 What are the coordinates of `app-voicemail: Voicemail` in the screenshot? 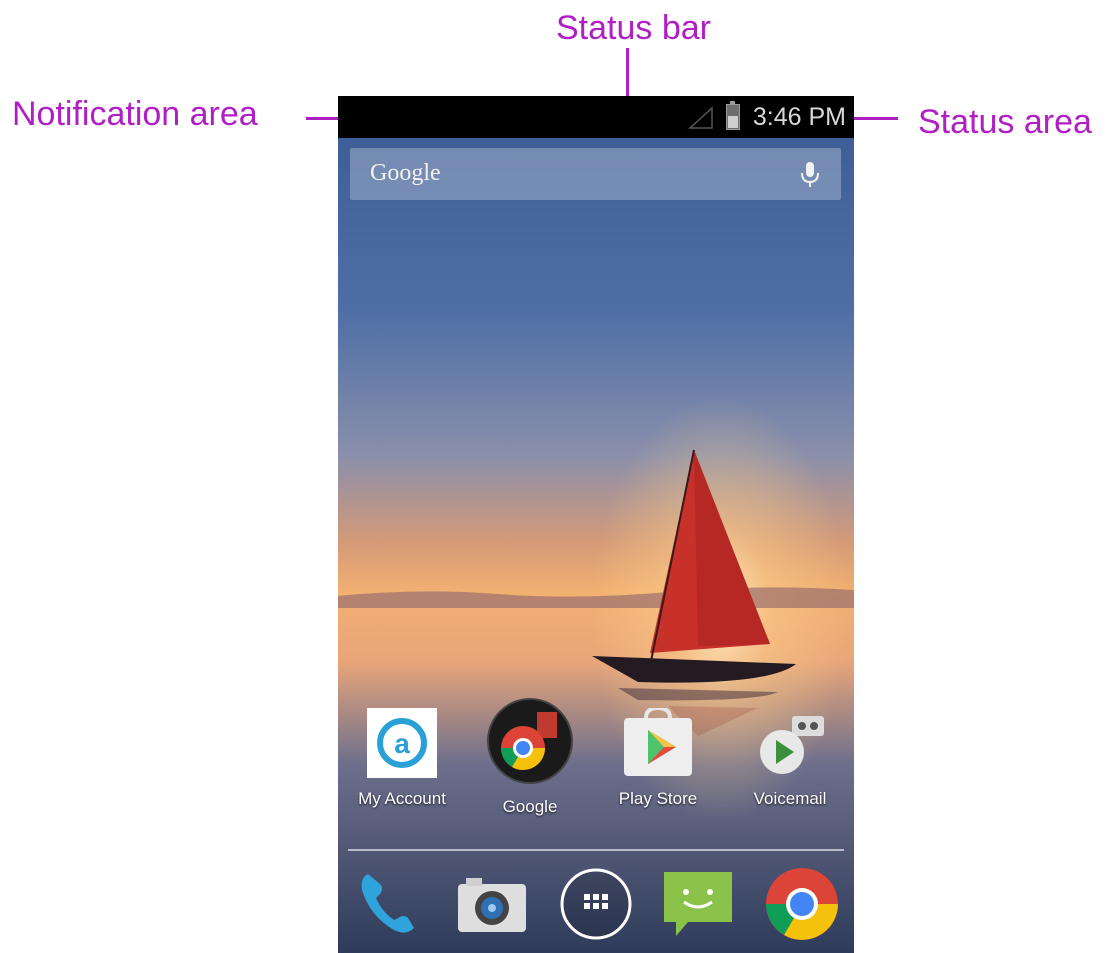 It's located at (790, 758).